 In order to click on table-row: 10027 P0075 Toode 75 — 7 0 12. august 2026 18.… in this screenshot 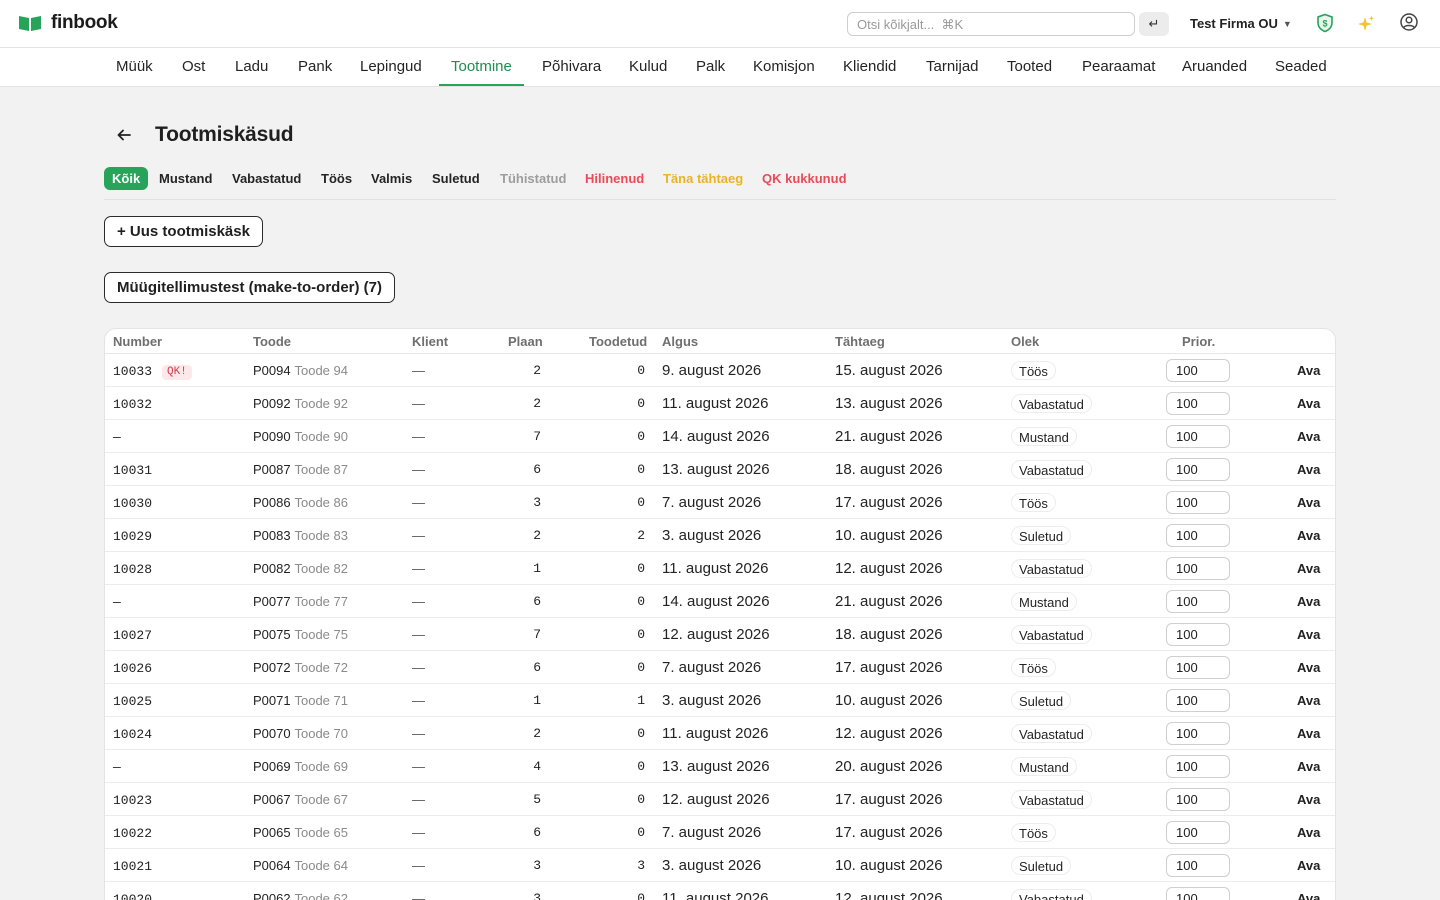, I will do `click(720, 634)`.